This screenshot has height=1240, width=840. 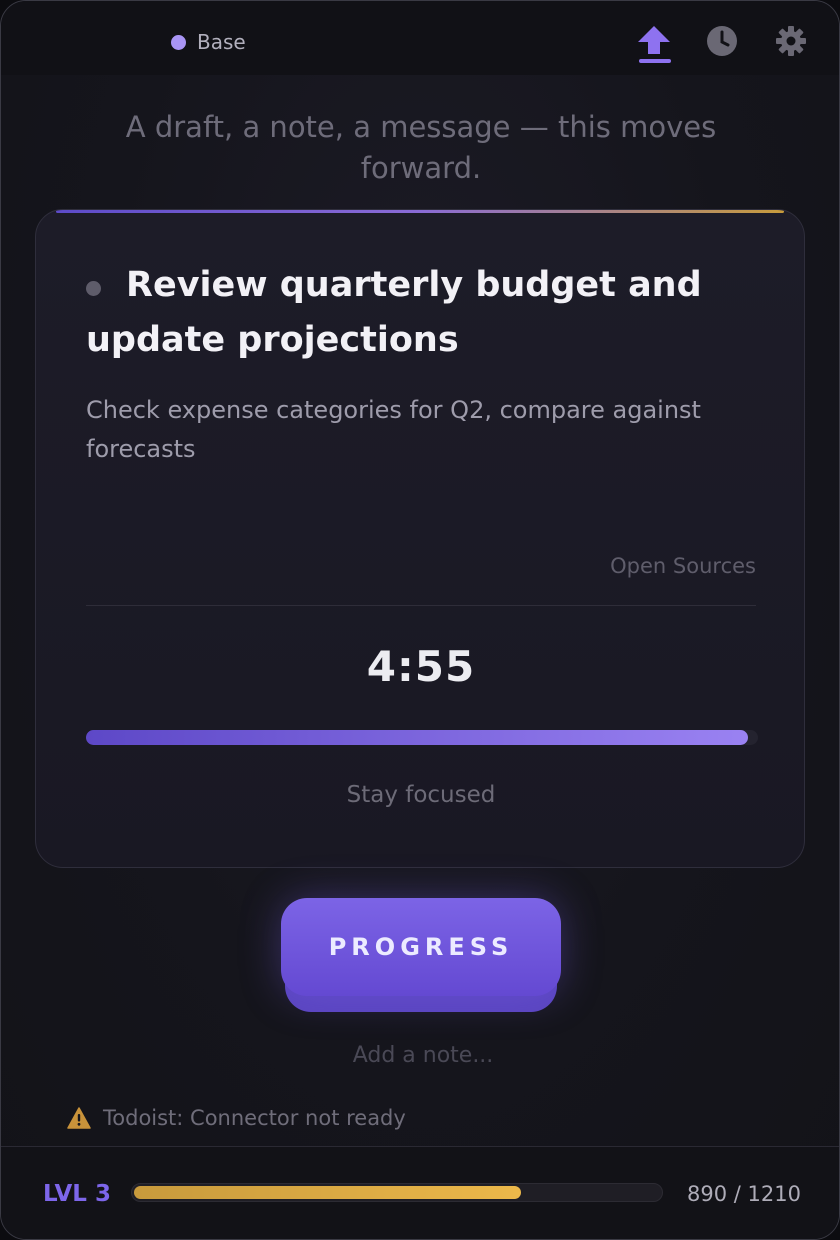 What do you see at coordinates (791, 41) in the screenshot?
I see `settings-icon` at bounding box center [791, 41].